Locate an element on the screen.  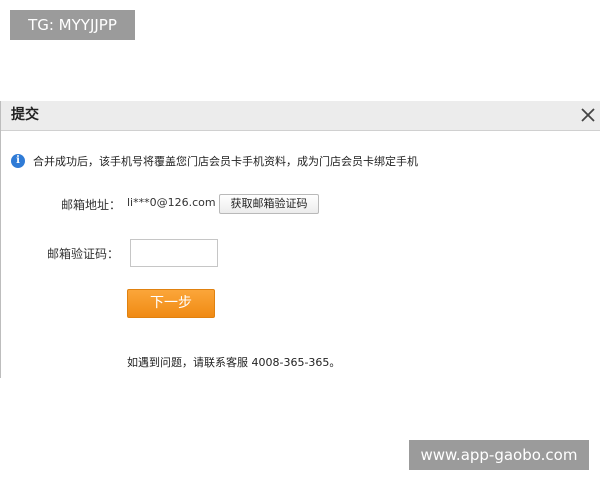
help-text: 如遇到问题，请联系客服 4008-365-365。 is located at coordinates (234, 362).